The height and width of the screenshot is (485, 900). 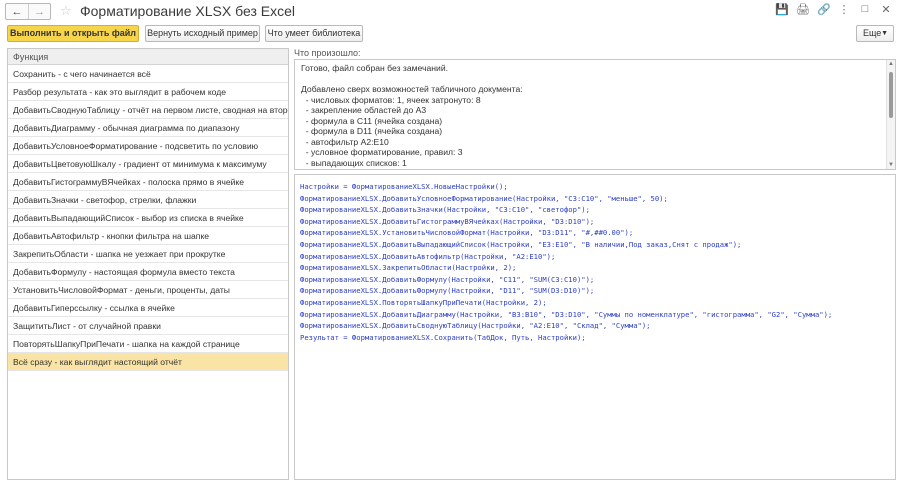 I want to click on run-and-open-button: Выполнить и открыть файл, so click(x=73, y=33).